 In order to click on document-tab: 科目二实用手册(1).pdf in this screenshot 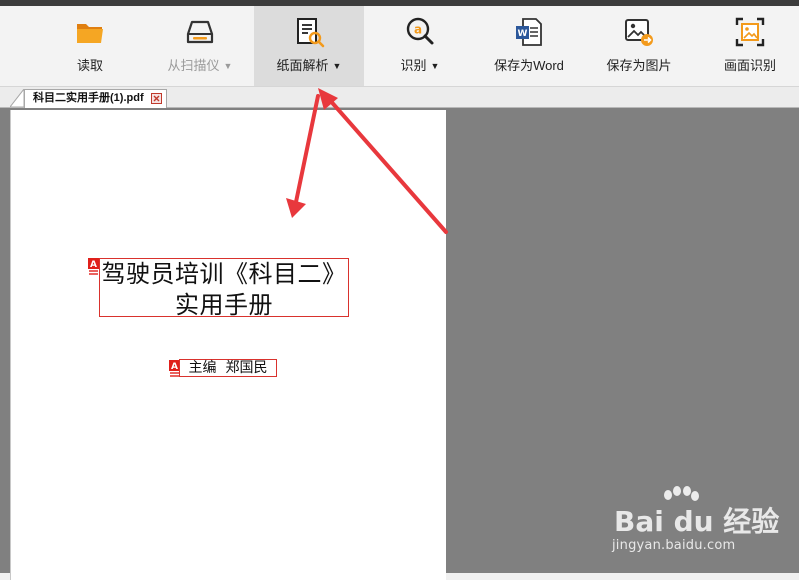, I will do `click(95, 98)`.